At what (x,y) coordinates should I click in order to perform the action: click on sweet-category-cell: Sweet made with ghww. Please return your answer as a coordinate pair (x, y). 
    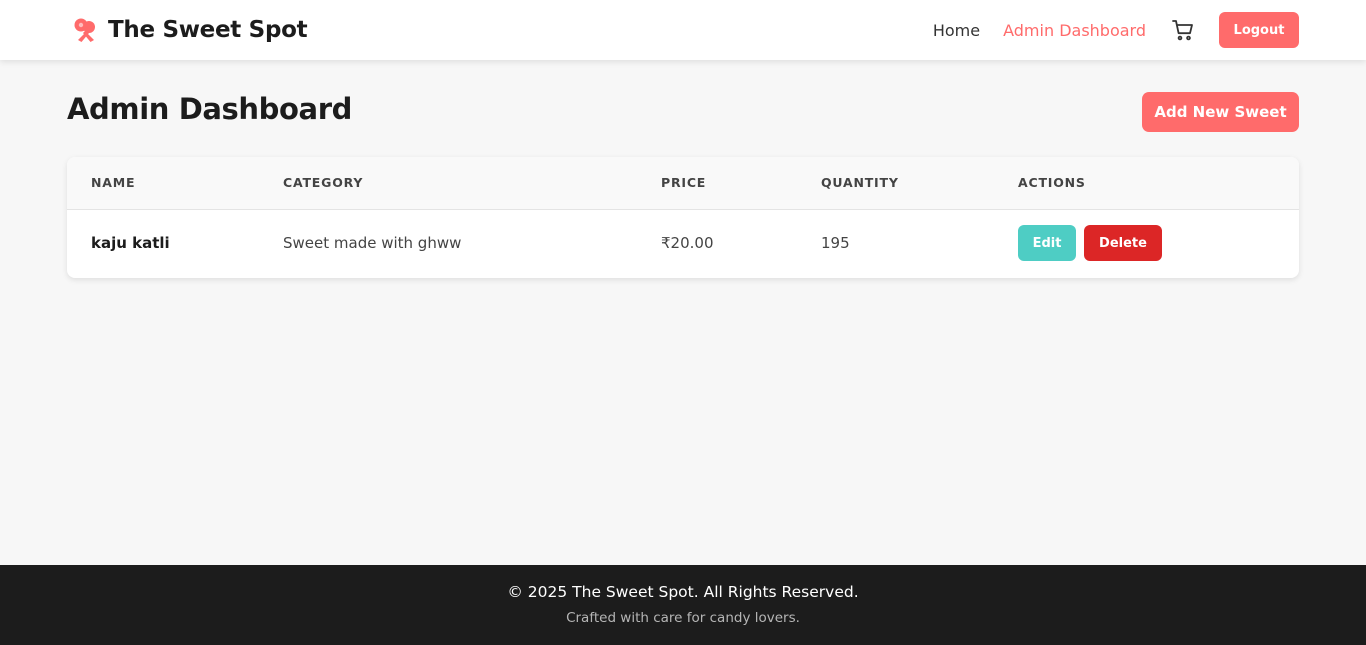
    Looking at the image, I should click on (372, 243).